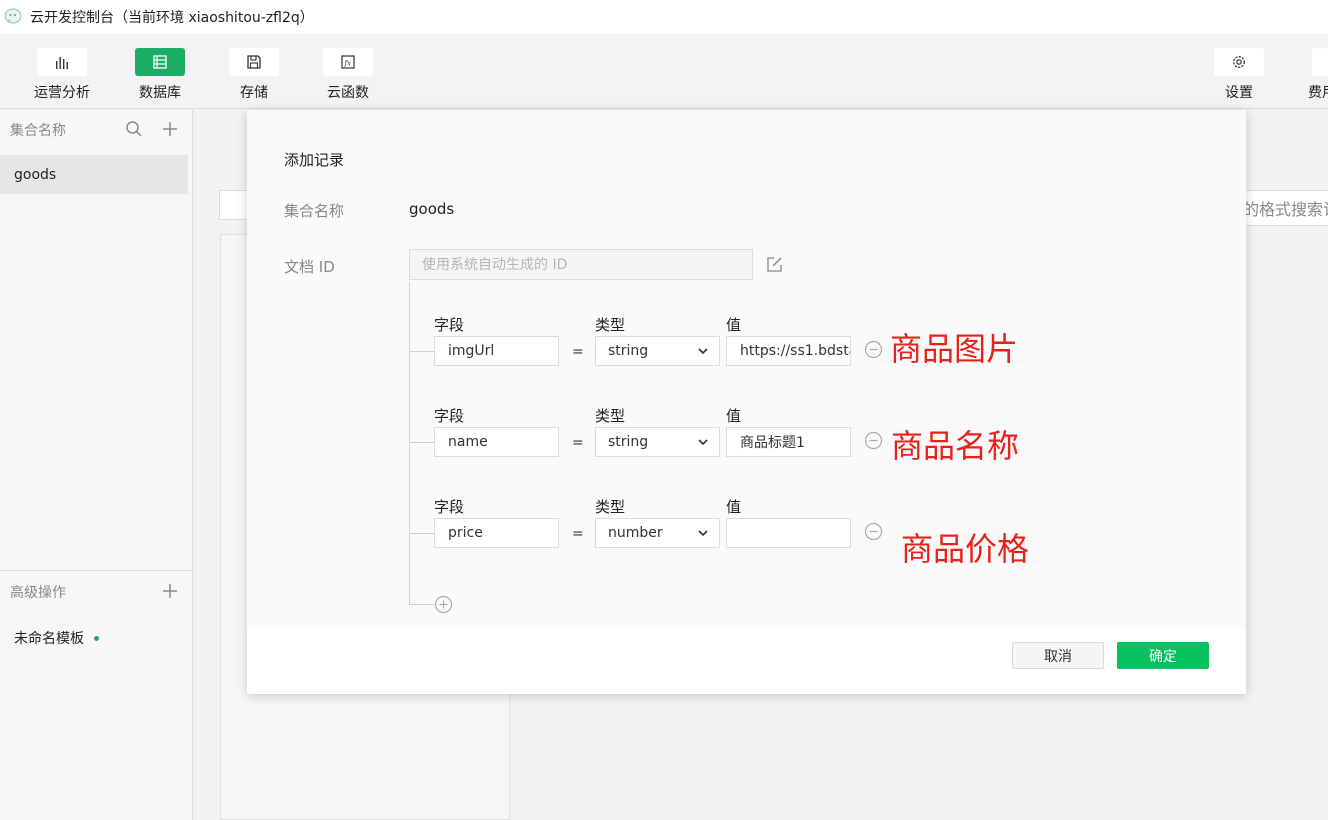  Describe the element at coordinates (170, 129) in the screenshot. I see `add-collection-icon` at that location.